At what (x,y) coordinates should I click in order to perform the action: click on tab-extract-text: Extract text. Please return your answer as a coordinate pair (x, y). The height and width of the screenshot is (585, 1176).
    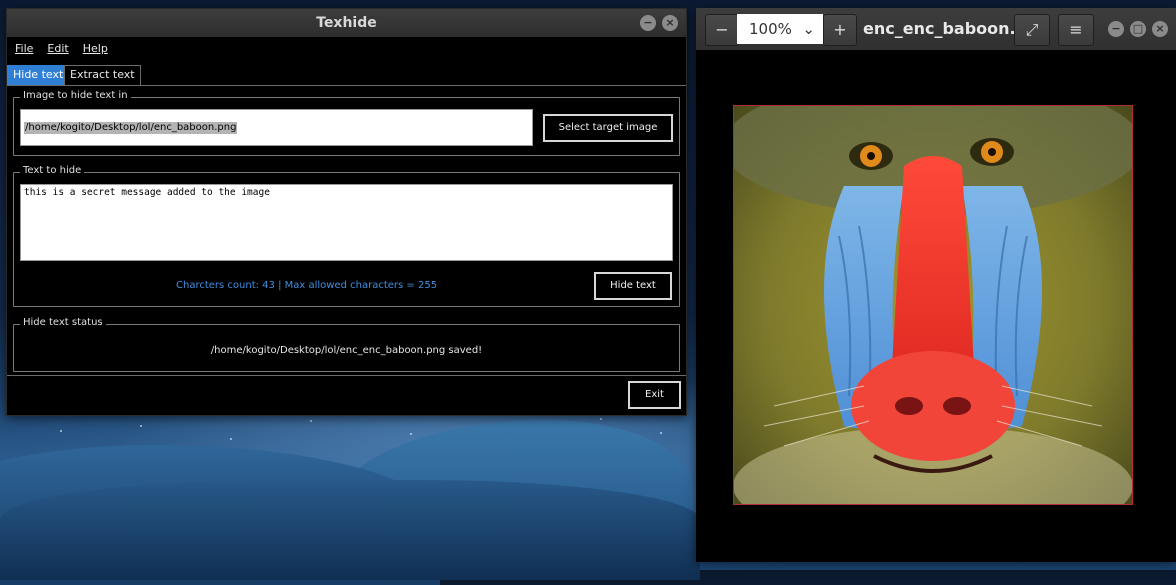
    Looking at the image, I should click on (102, 75).